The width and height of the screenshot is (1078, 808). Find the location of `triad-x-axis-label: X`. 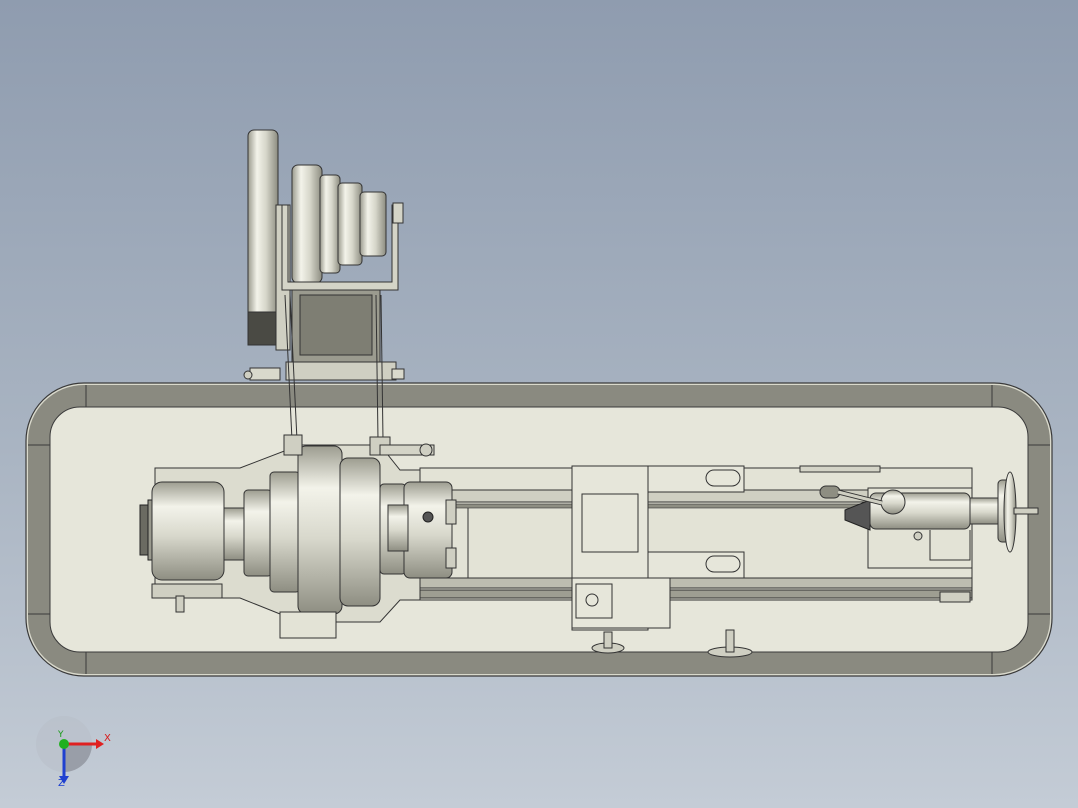

triad-x-axis-label: X is located at coordinates (107, 738).